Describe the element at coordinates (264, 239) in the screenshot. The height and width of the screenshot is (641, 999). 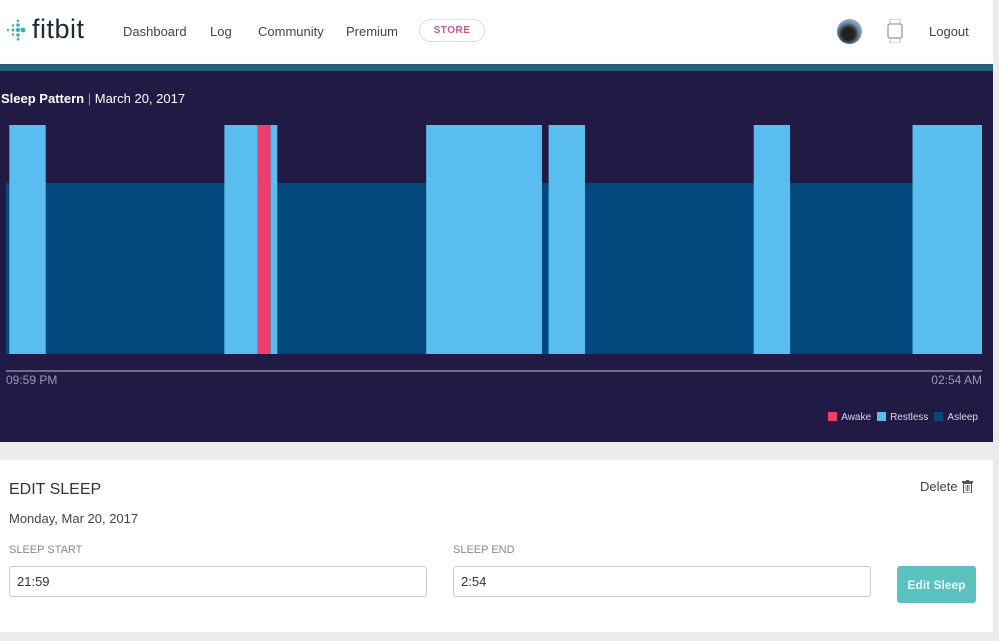
I see `awake-segment` at that location.